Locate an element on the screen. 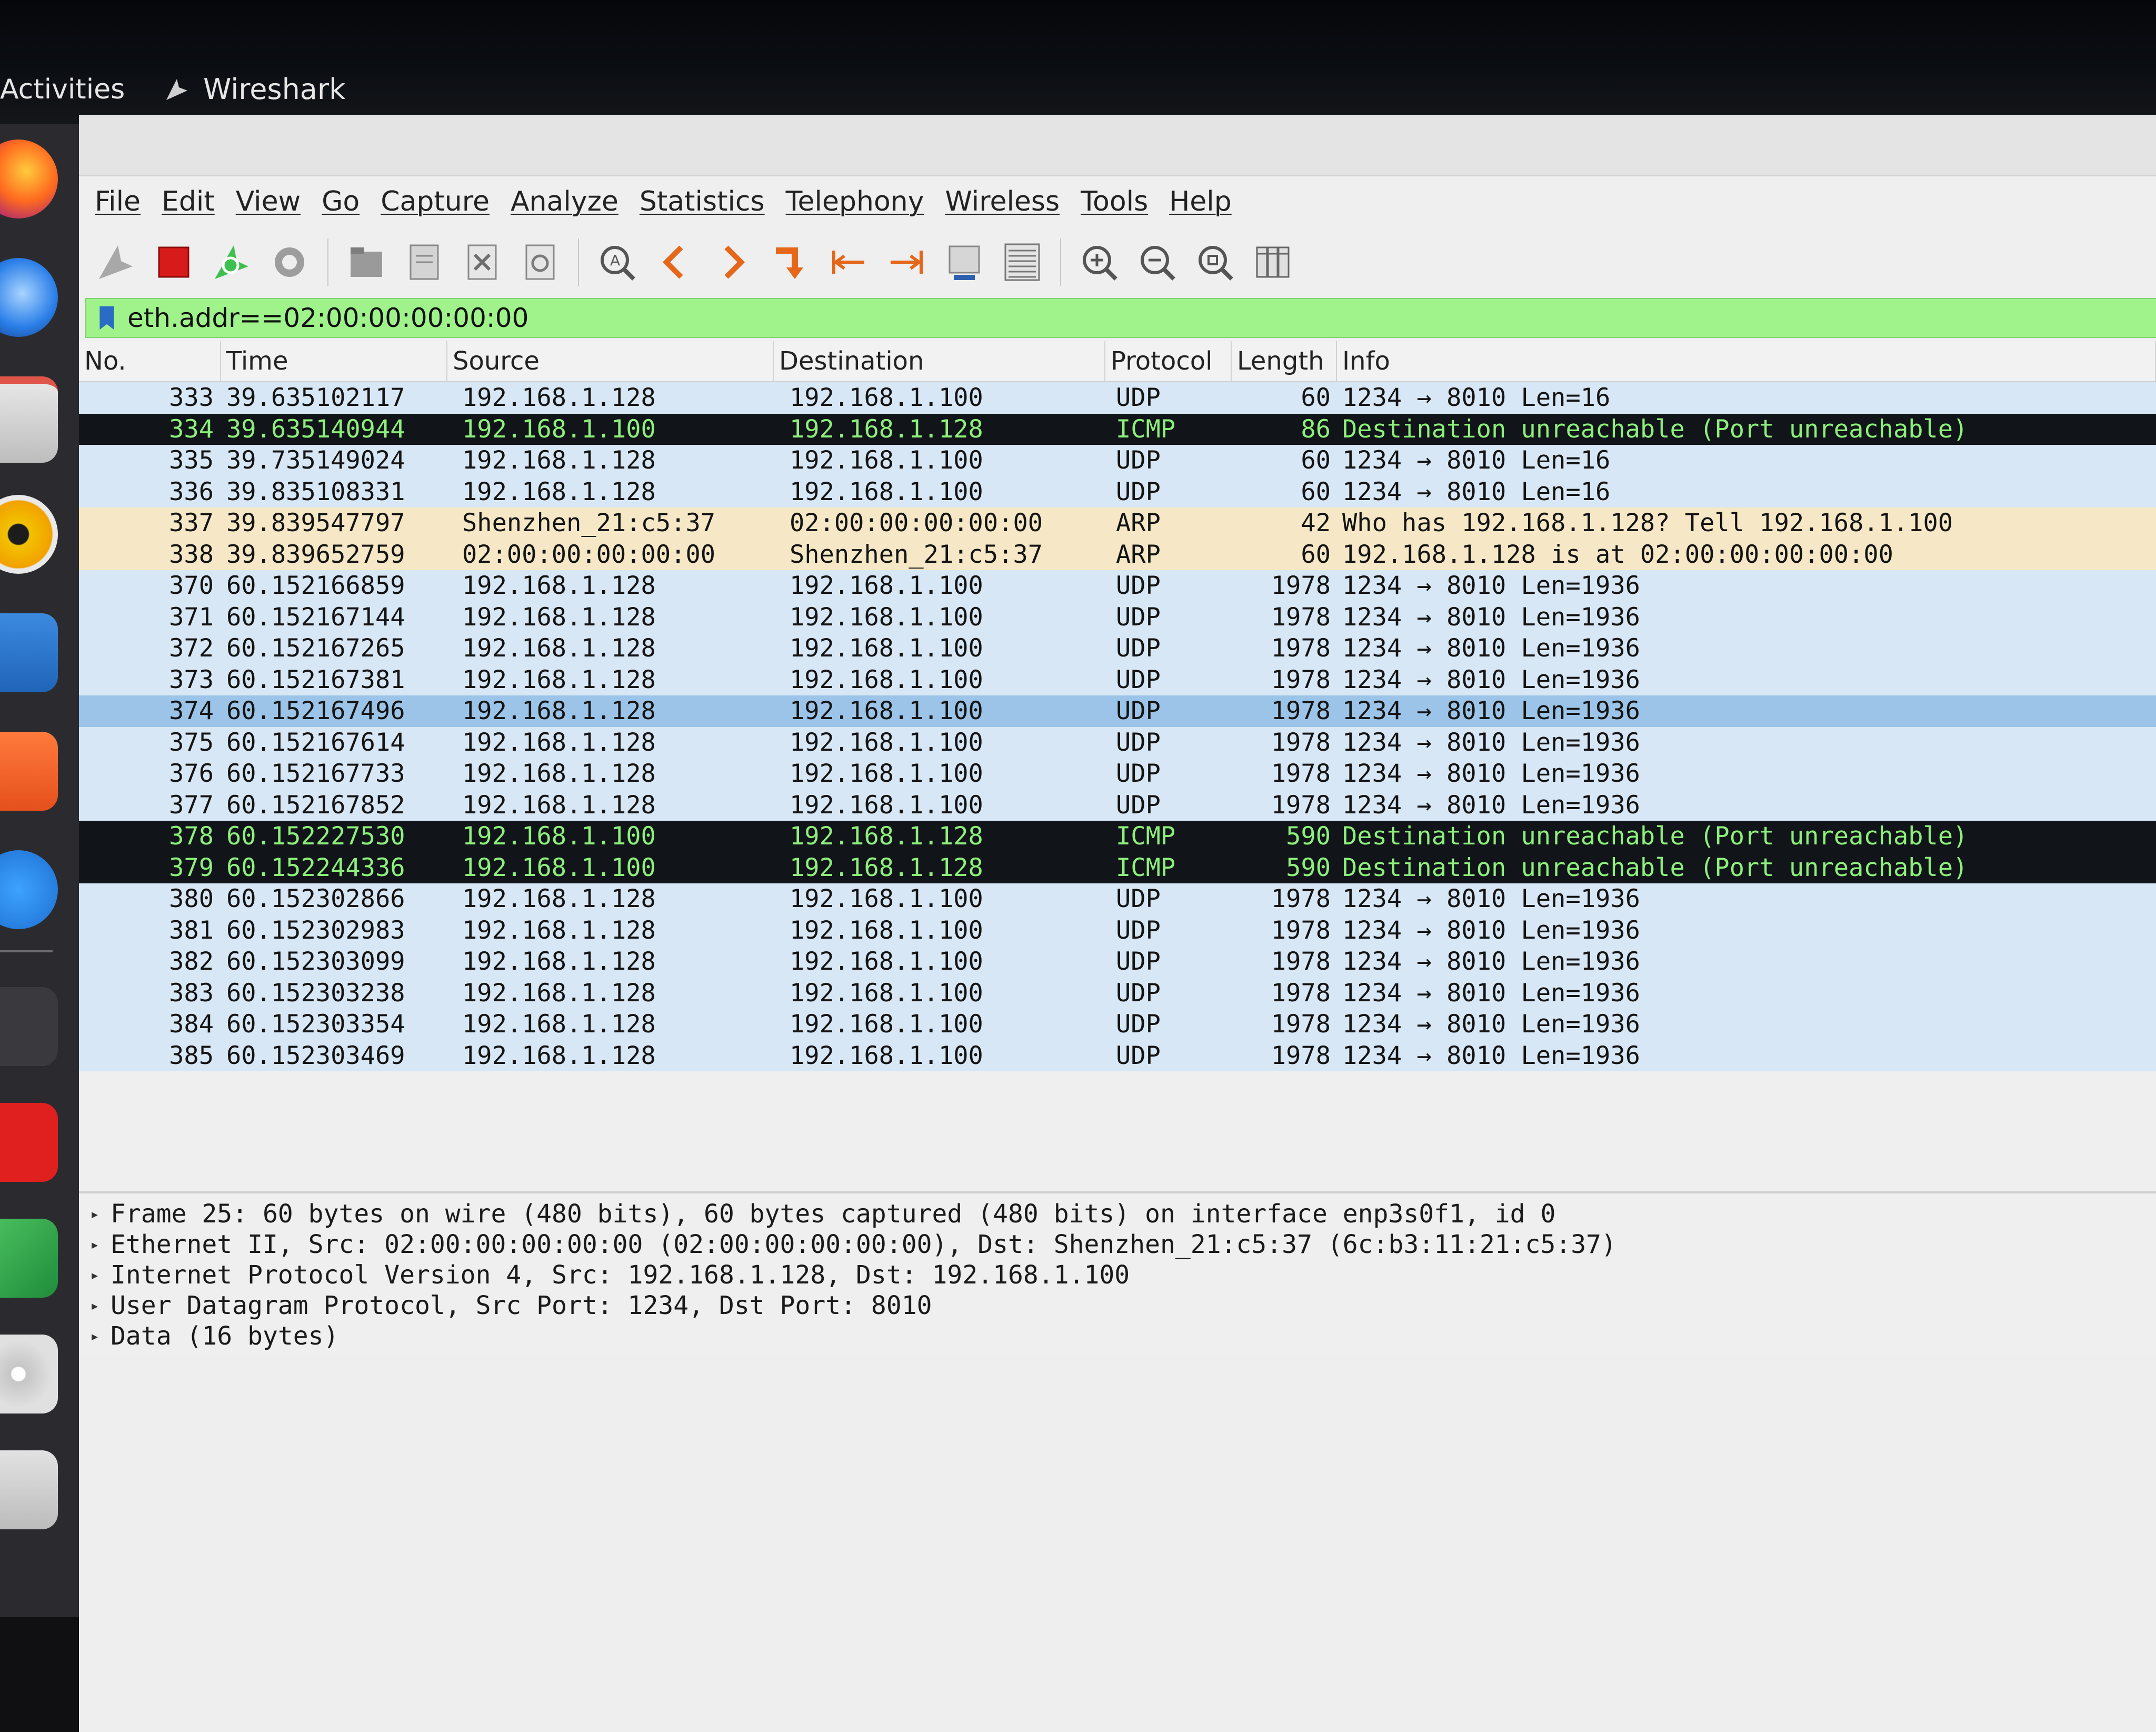  menu-edit: Edit is located at coordinates (188, 201).